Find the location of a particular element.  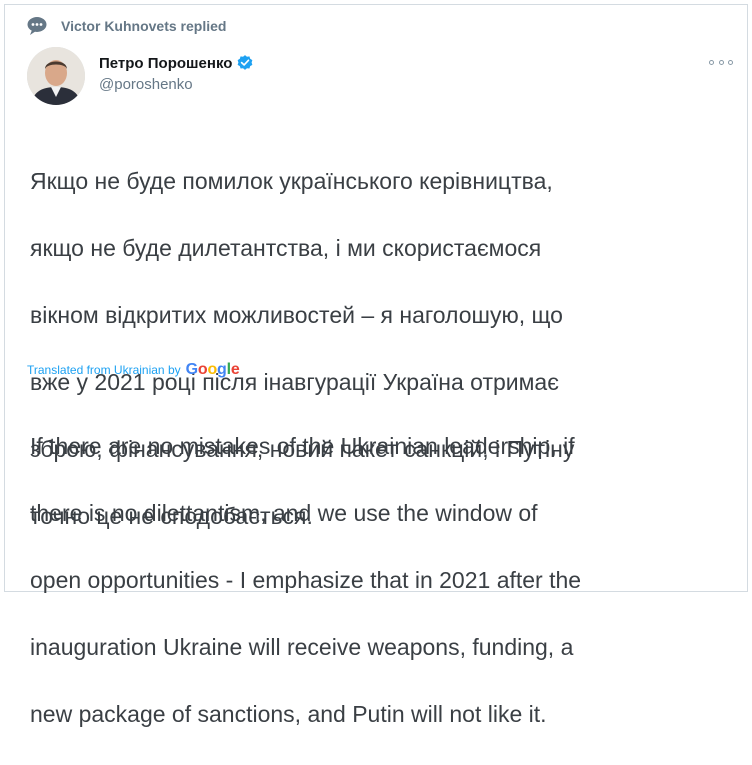

user-handle: @poroshenko is located at coordinates (176, 84).